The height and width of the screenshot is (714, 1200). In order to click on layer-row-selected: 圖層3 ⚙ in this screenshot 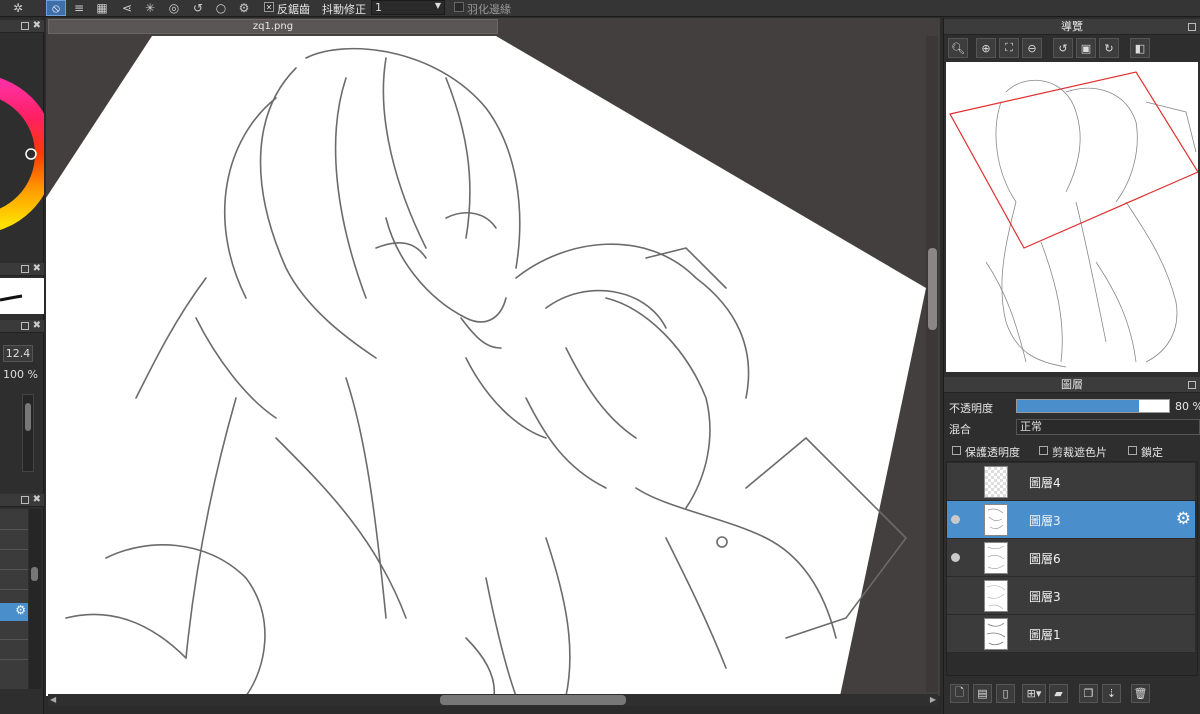, I will do `click(1071, 520)`.